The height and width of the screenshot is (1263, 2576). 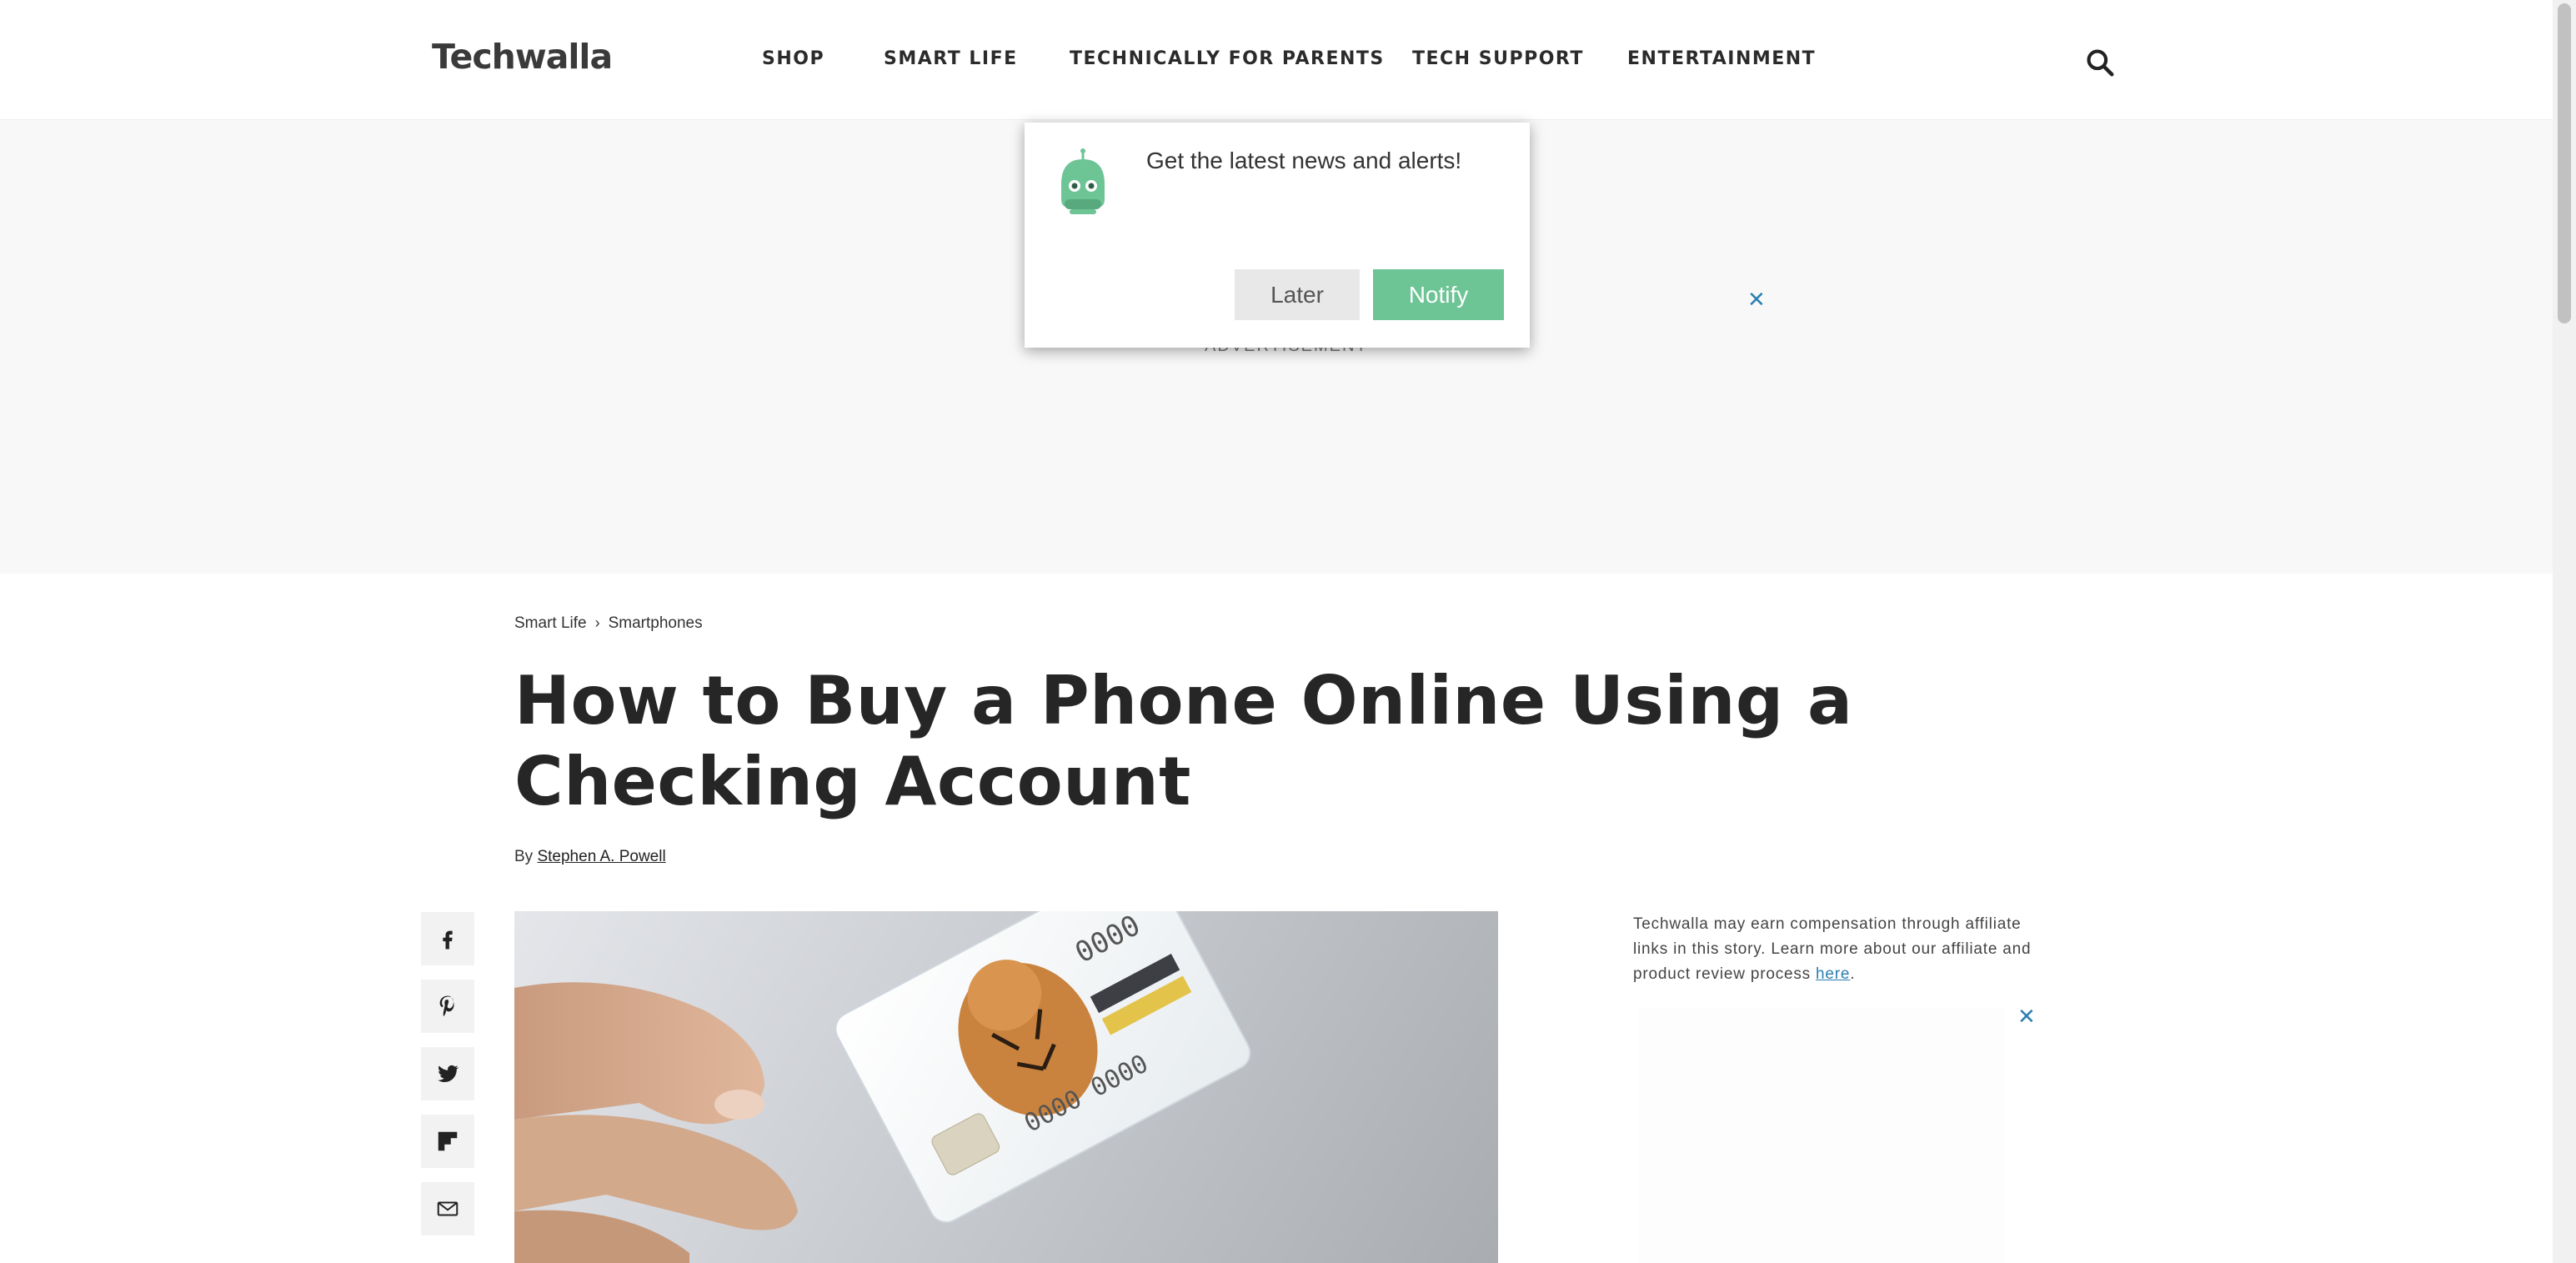 I want to click on popup-message: Get the latest news and alerts!, so click(x=1304, y=160).